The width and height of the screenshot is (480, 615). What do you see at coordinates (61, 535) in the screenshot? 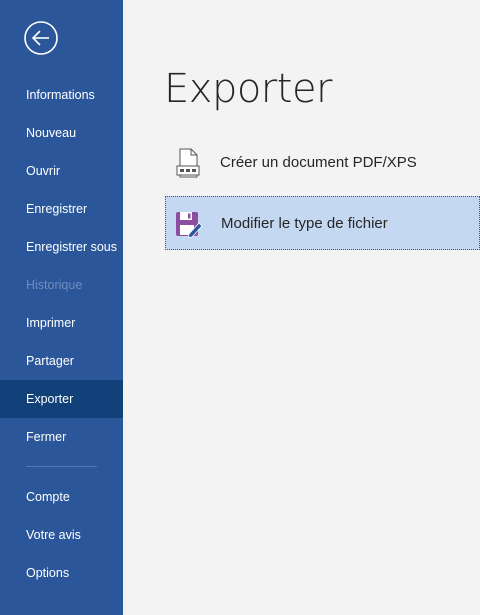
I see `sidebar-item-votre-avis: Votre avis` at bounding box center [61, 535].